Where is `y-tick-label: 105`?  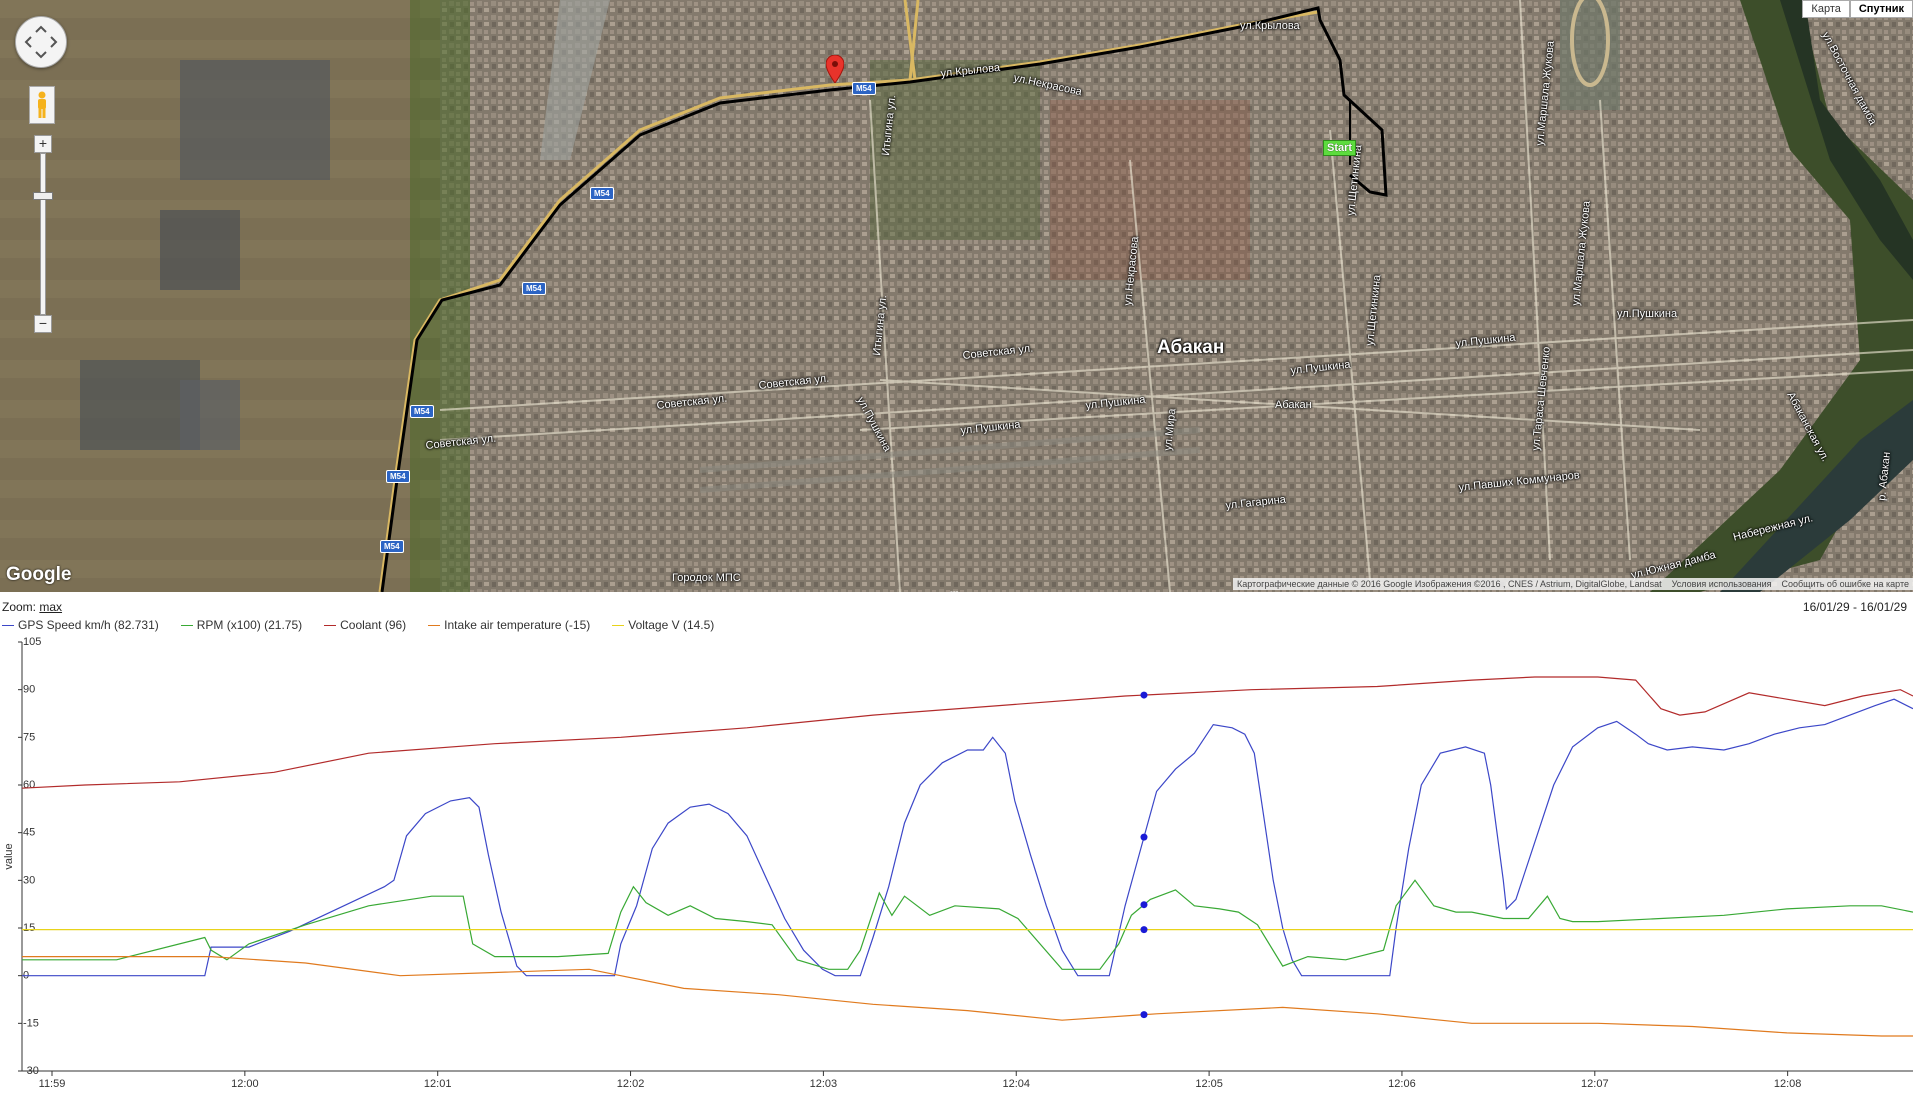
y-tick-label: 105 is located at coordinates (32, 642).